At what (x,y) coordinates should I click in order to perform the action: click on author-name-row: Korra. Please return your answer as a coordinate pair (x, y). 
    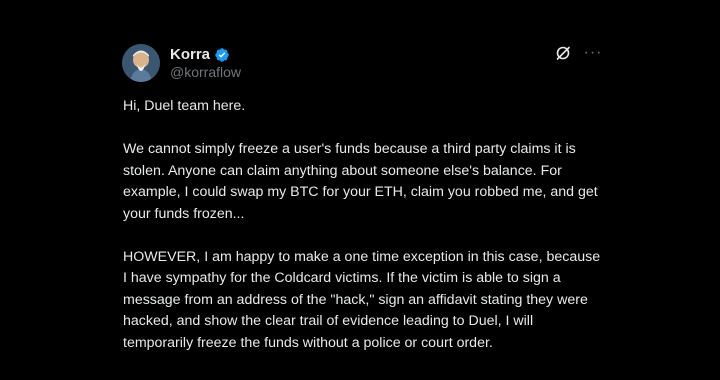
    Looking at the image, I should click on (200, 54).